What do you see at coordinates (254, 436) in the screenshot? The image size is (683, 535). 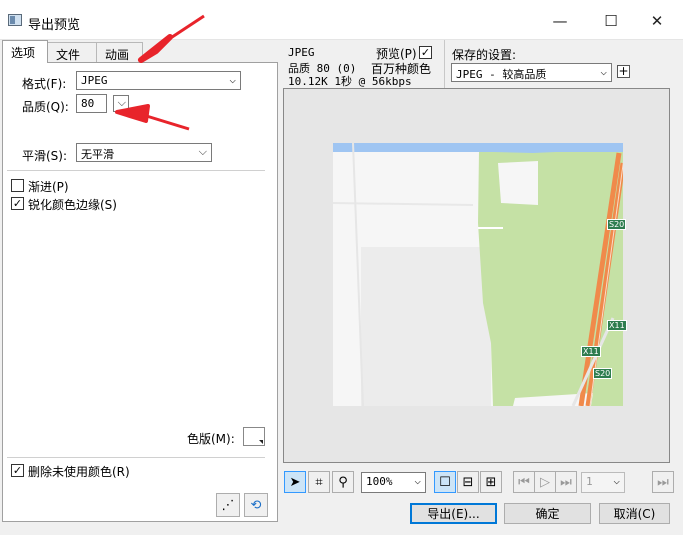 I see `matte-color-swatch` at bounding box center [254, 436].